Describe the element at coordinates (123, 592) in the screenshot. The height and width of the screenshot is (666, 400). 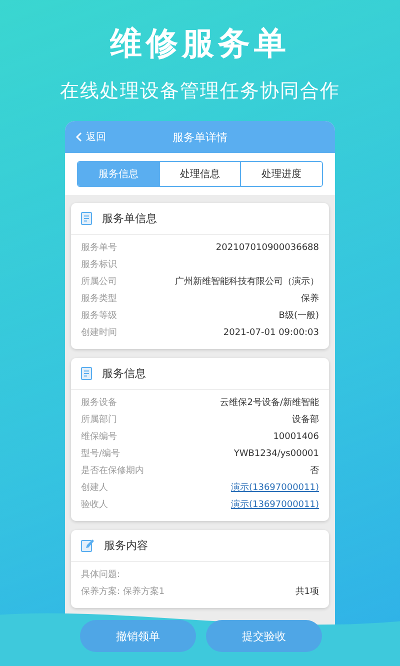
I see `field-label: 保养方案: 保养方案1` at that location.